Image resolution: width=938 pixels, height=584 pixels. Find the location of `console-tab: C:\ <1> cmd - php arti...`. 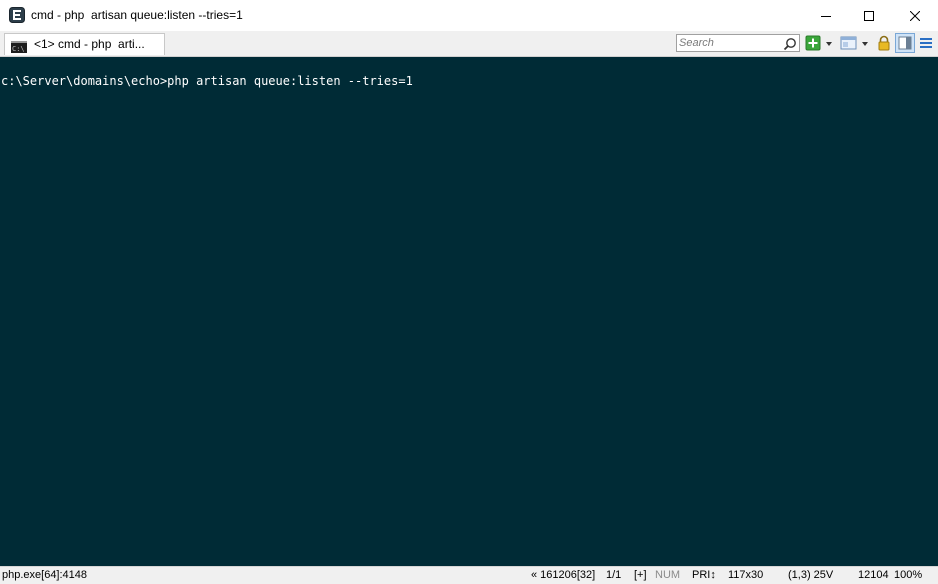

console-tab: C:\ <1> cmd - php arti... is located at coordinates (84, 44).